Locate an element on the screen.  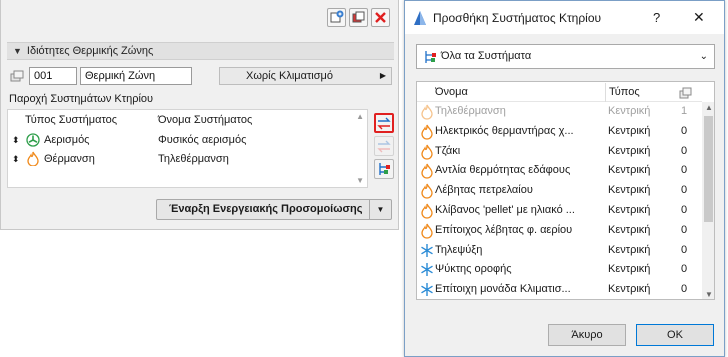
system-name: Επίτοιχος λέβητας φ. αερίου is located at coordinates (504, 229).